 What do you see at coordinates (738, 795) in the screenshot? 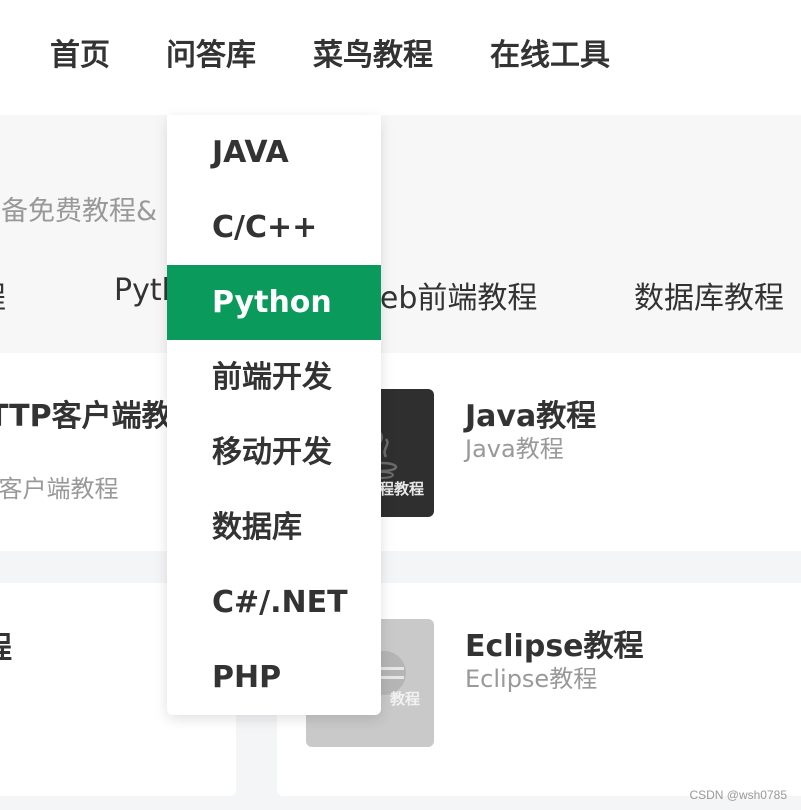
I see `watermark: CSDN @wsh0785` at bounding box center [738, 795].